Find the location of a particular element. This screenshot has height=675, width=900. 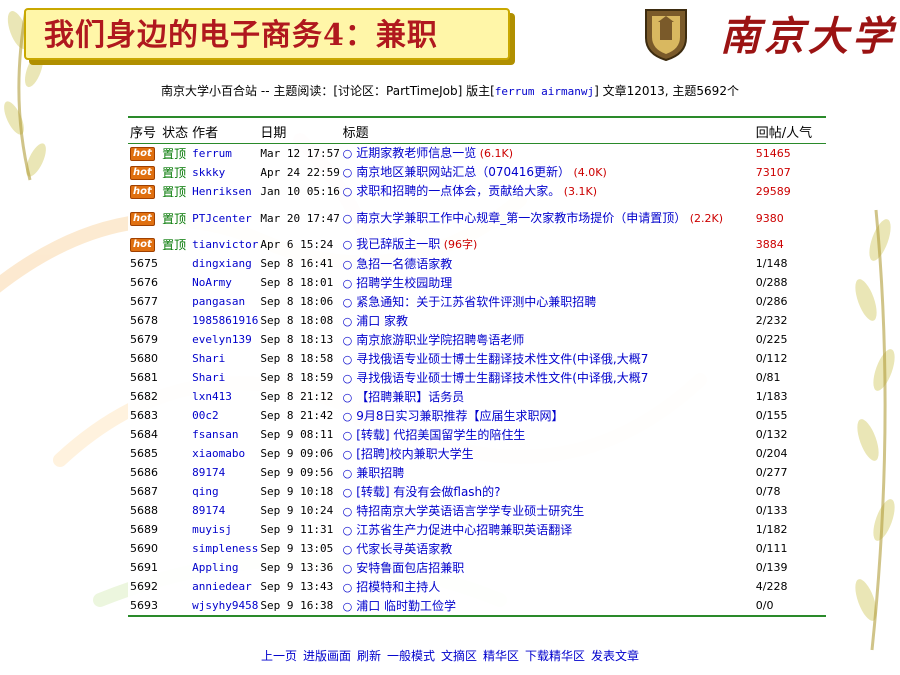

thread-title-link: 【招聘兼职】话务员 is located at coordinates (410, 397).